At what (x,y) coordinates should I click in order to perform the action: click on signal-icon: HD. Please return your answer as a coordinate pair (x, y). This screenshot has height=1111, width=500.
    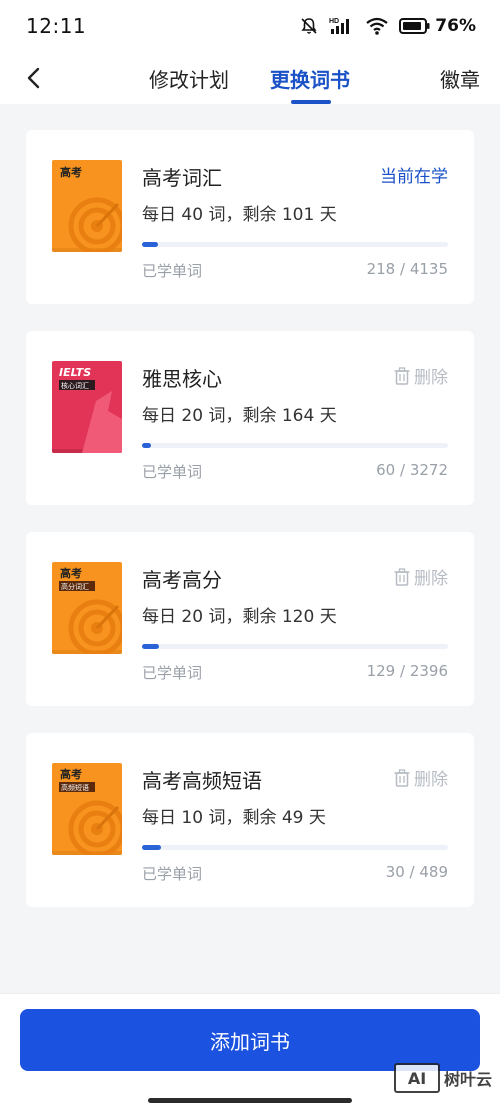
    Looking at the image, I should click on (342, 26).